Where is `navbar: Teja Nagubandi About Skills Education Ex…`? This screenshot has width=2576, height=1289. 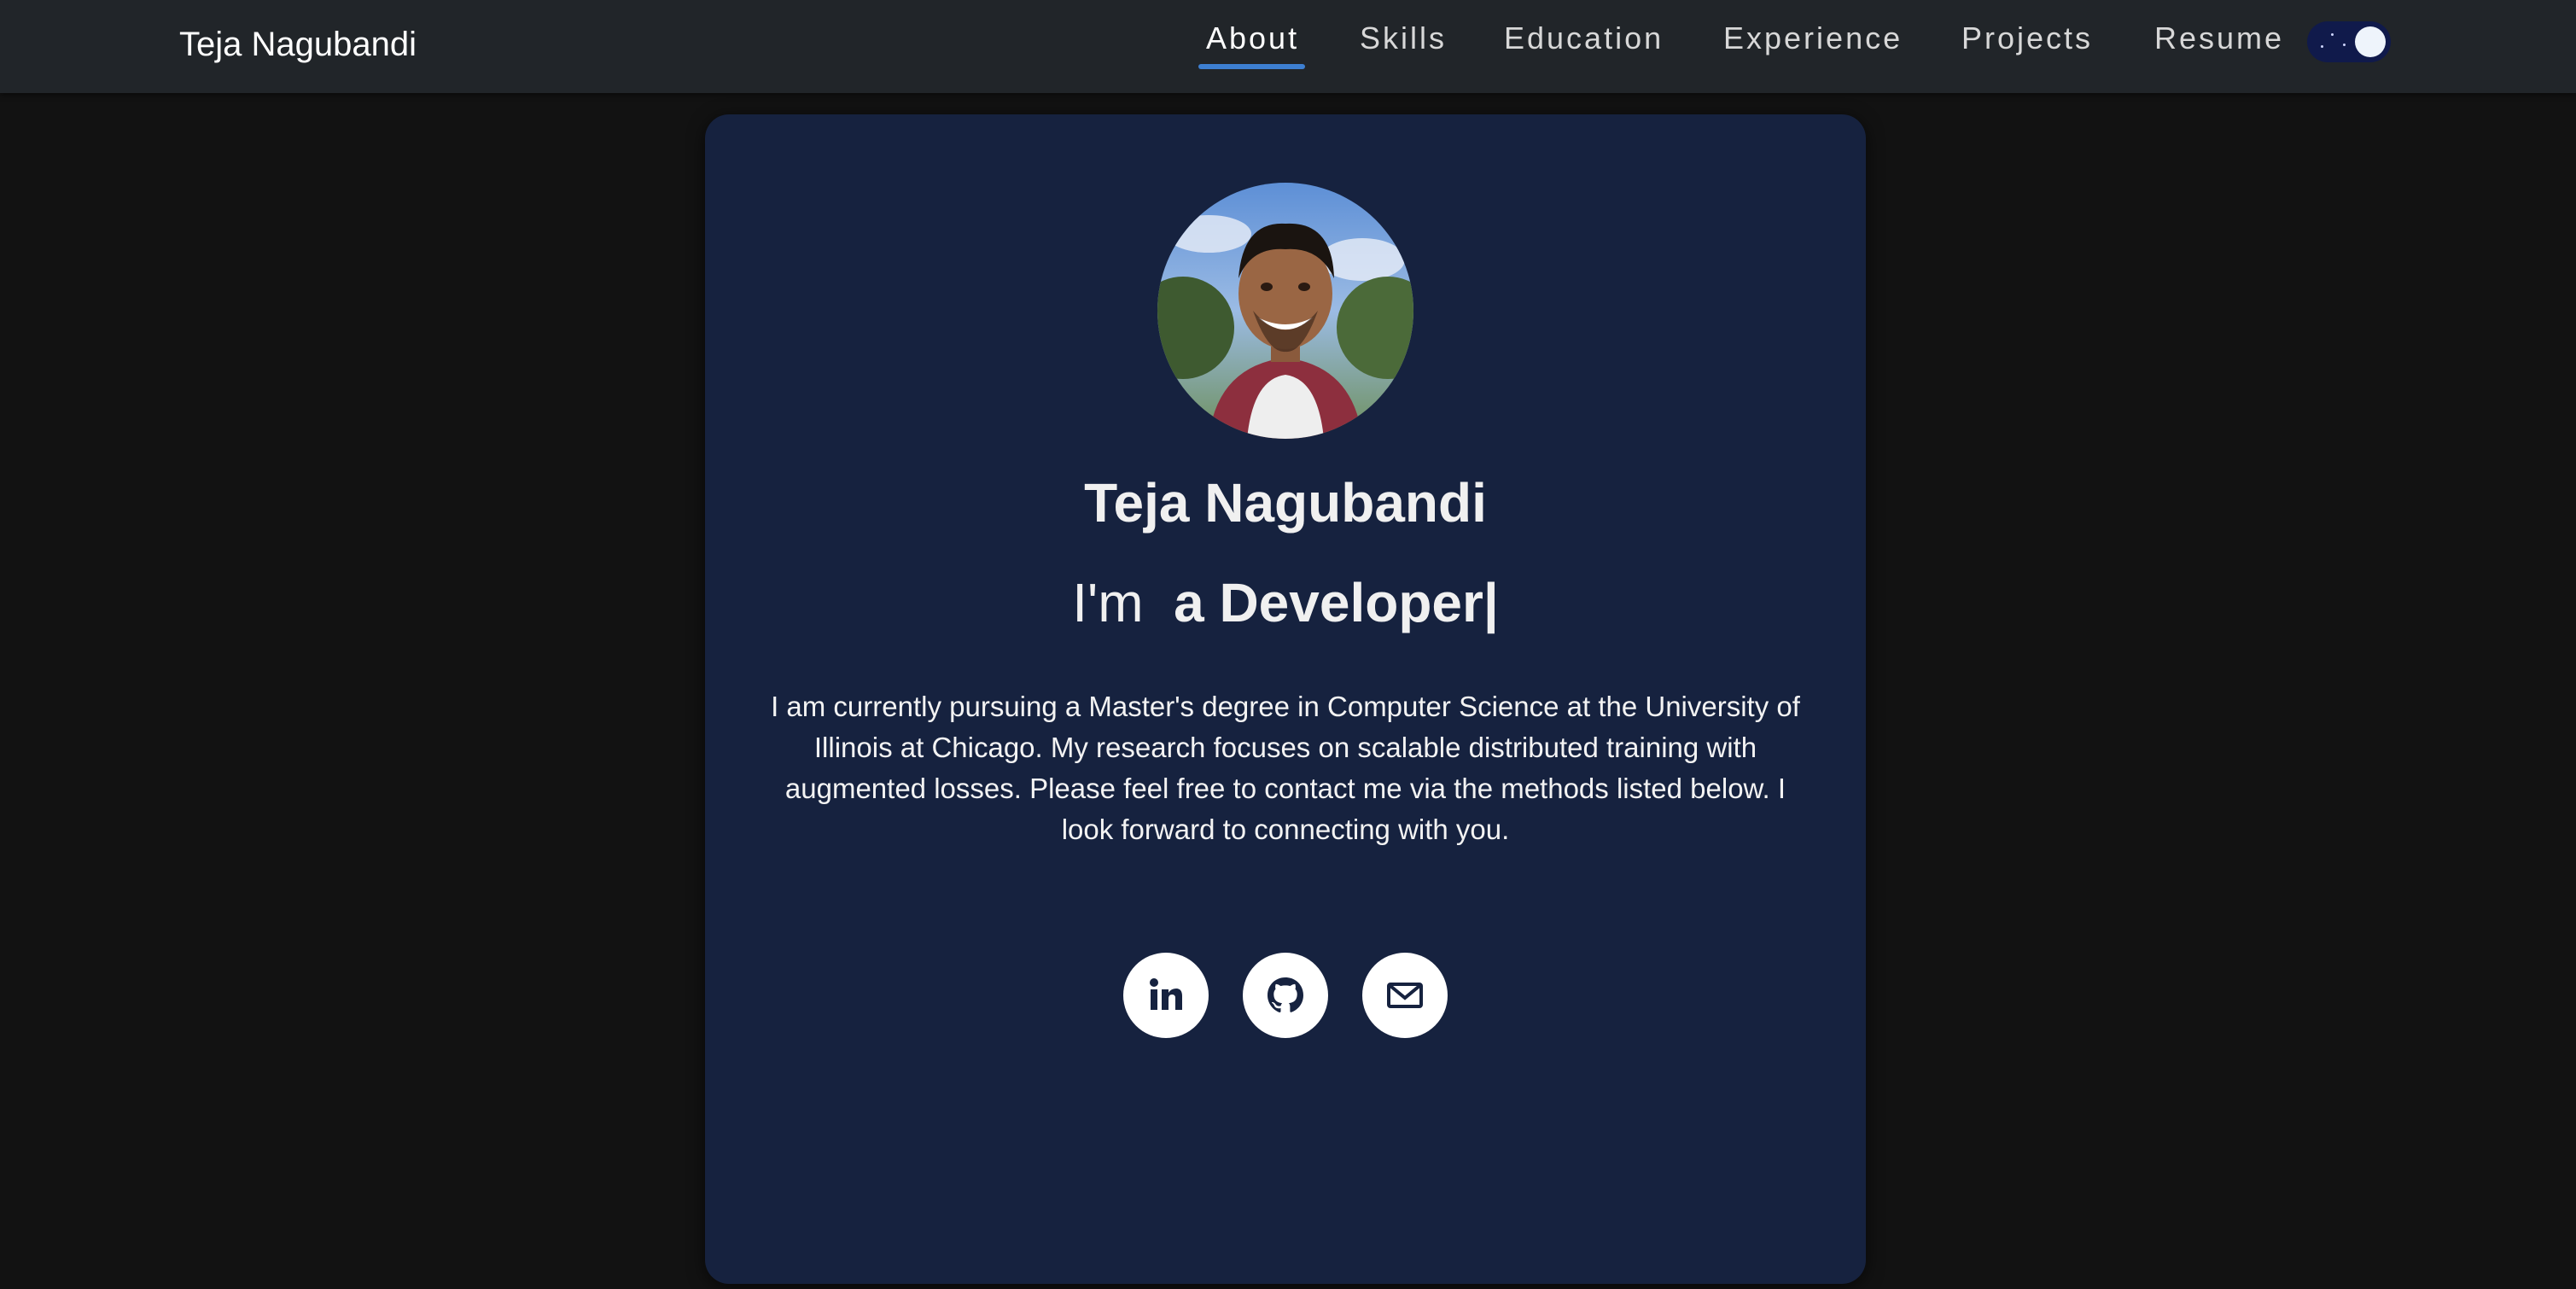 navbar: Teja Nagubandi About Skills Education Ex… is located at coordinates (1288, 46).